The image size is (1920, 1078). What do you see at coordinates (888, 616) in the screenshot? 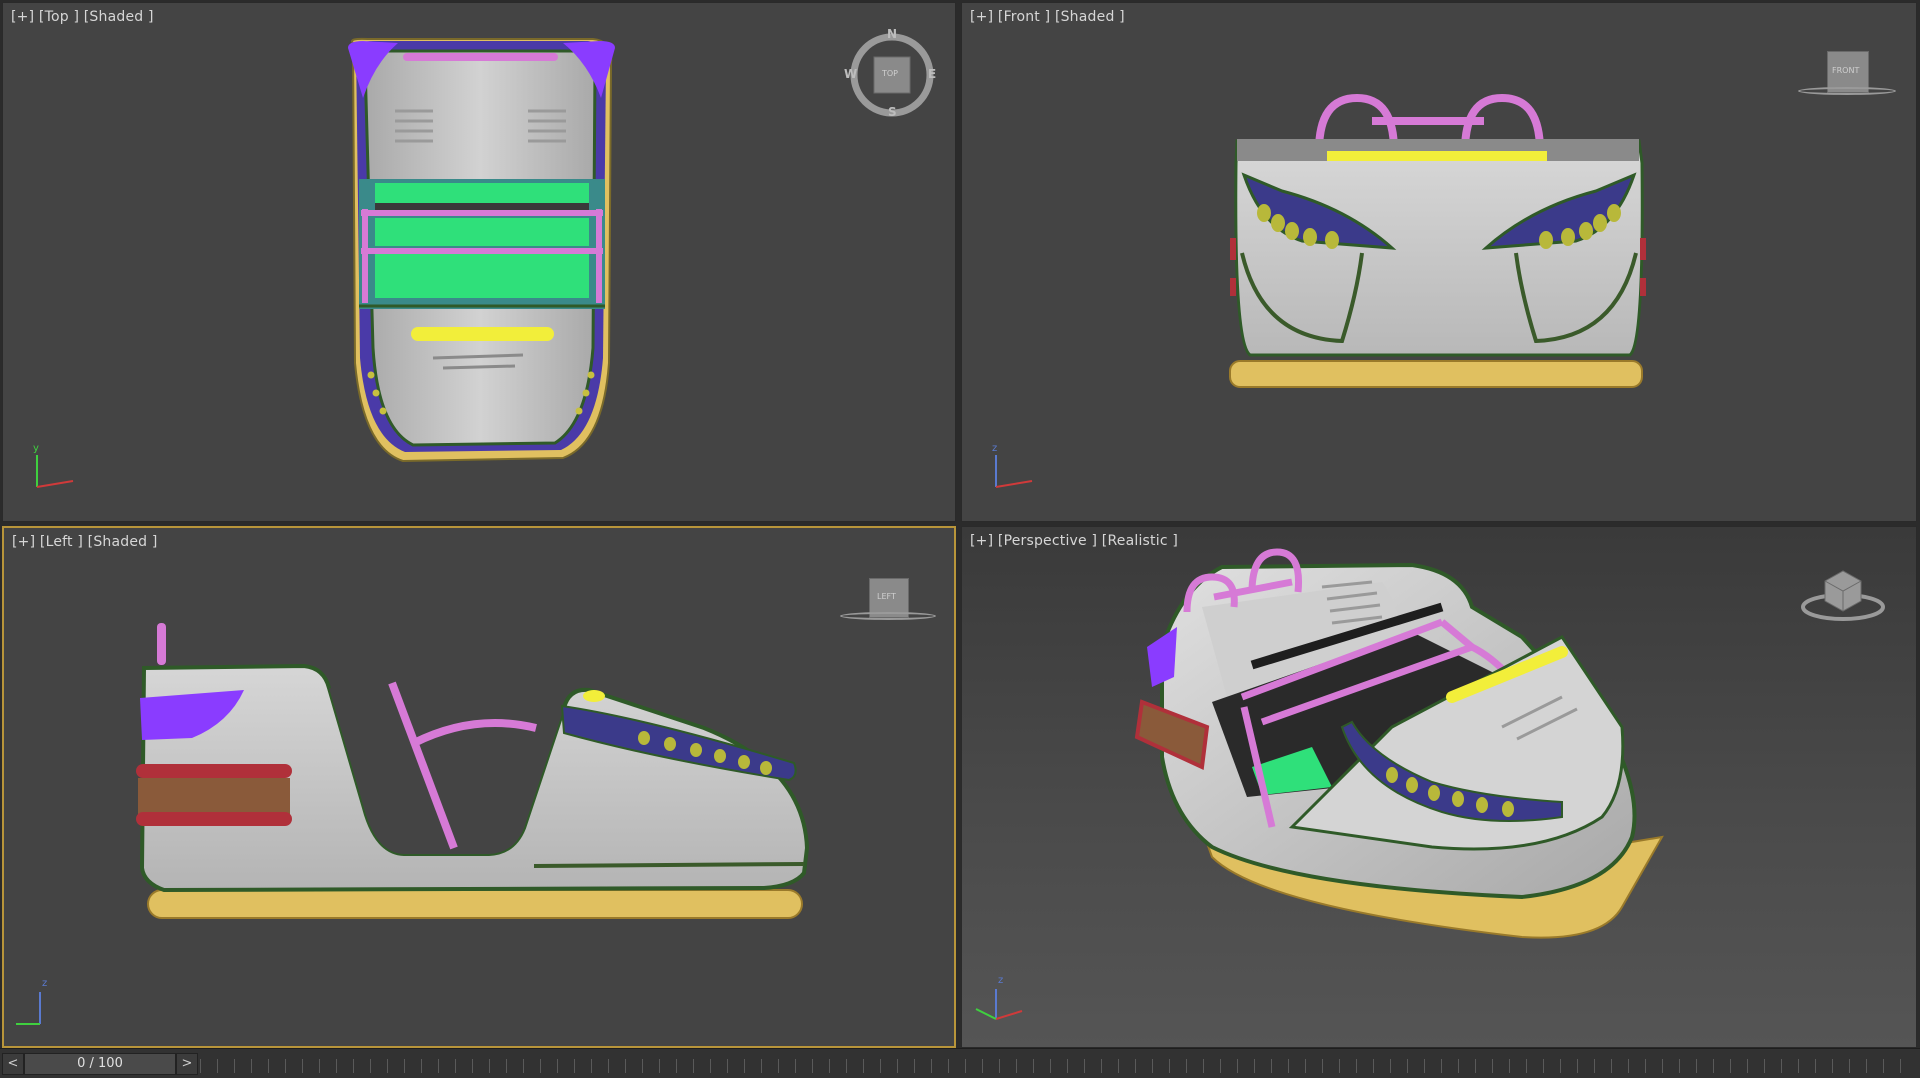
I see `viewcube-left-ring` at bounding box center [888, 616].